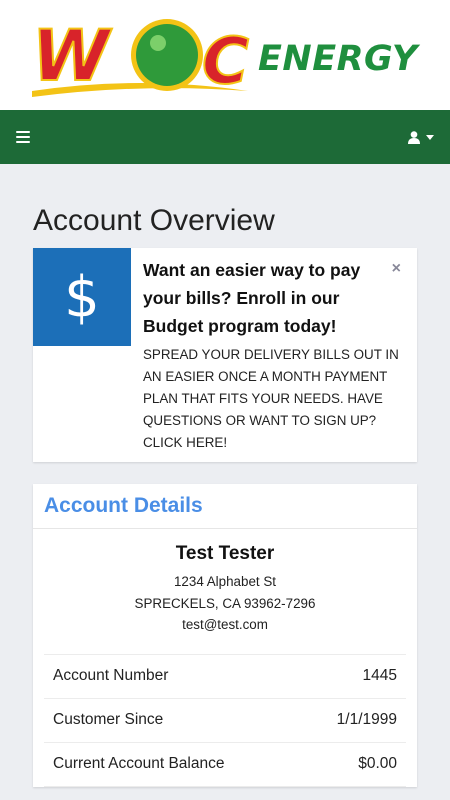  Describe the element at coordinates (225, 624) in the screenshot. I see `customer-email: test@test.com` at that location.